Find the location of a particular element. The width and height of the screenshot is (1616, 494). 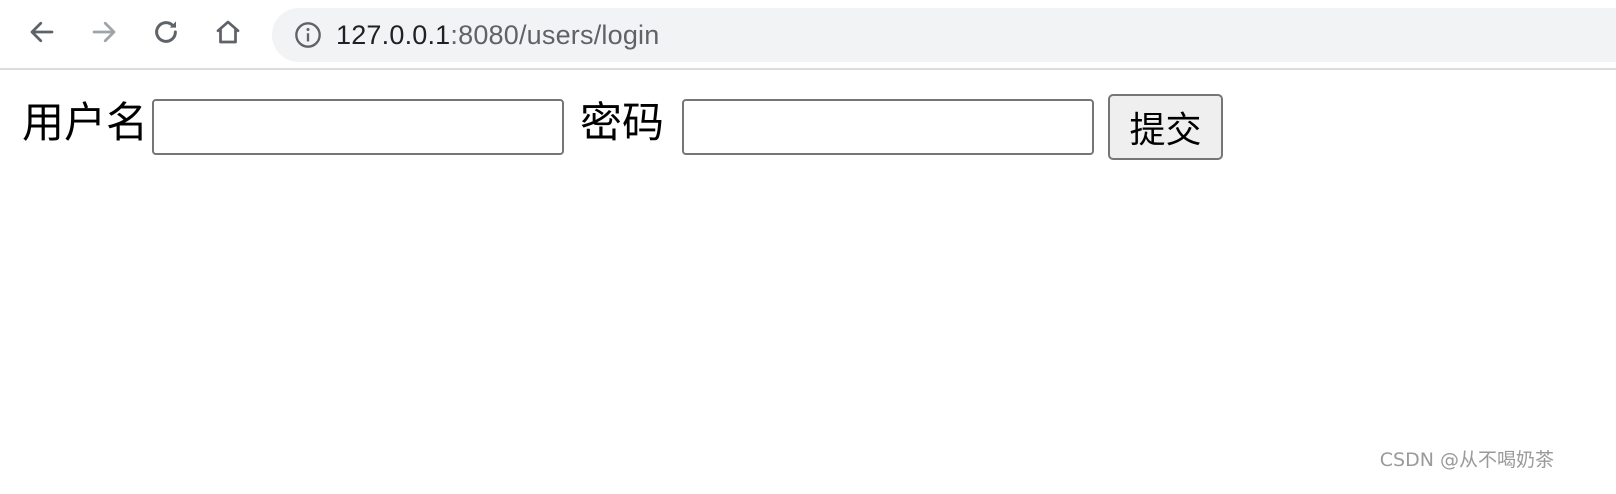

arrow-left-icon is located at coordinates (42, 34).